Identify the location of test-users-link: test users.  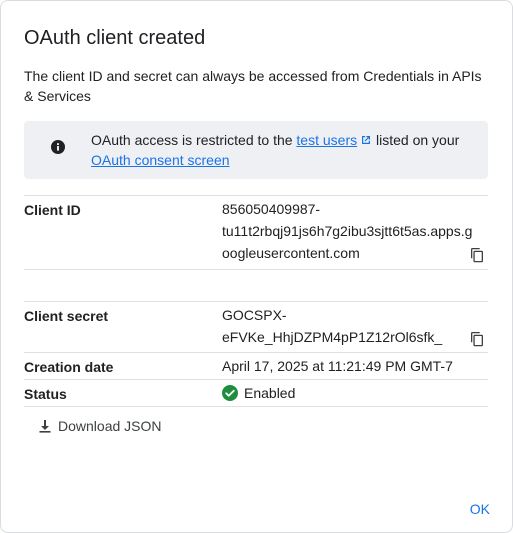
(326, 140).